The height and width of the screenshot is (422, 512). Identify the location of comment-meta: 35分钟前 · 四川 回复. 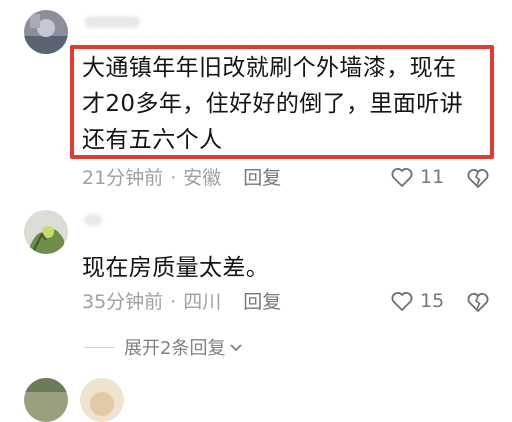
(181, 302).